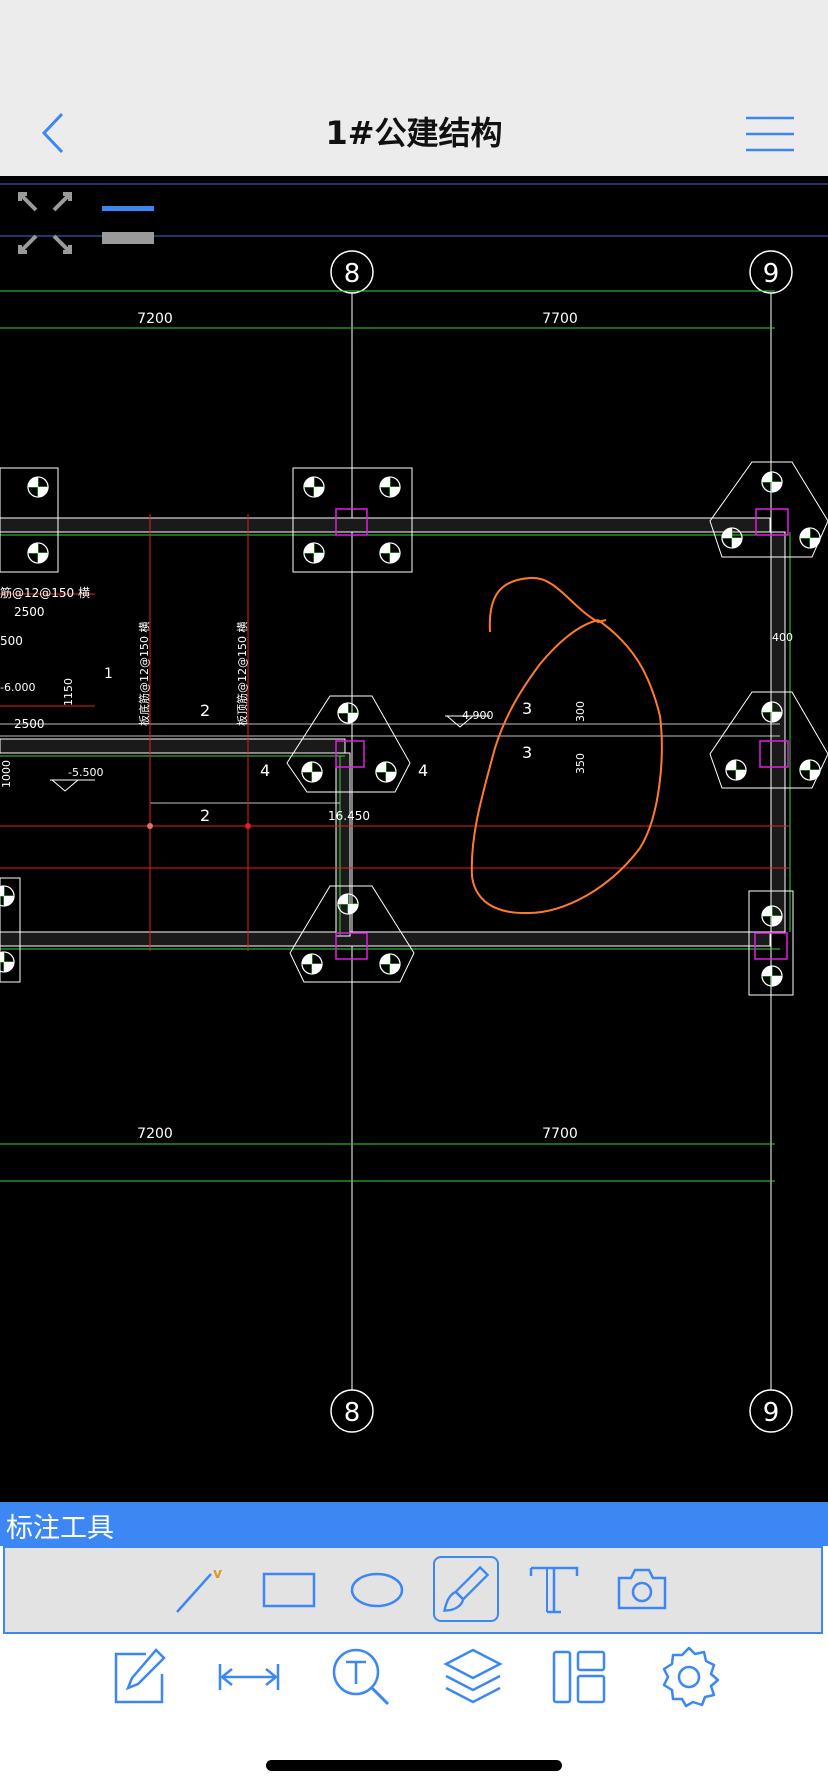 Image resolution: width=828 pixels, height=1792 pixels. I want to click on rectangle-tool-icon, so click(289, 1590).